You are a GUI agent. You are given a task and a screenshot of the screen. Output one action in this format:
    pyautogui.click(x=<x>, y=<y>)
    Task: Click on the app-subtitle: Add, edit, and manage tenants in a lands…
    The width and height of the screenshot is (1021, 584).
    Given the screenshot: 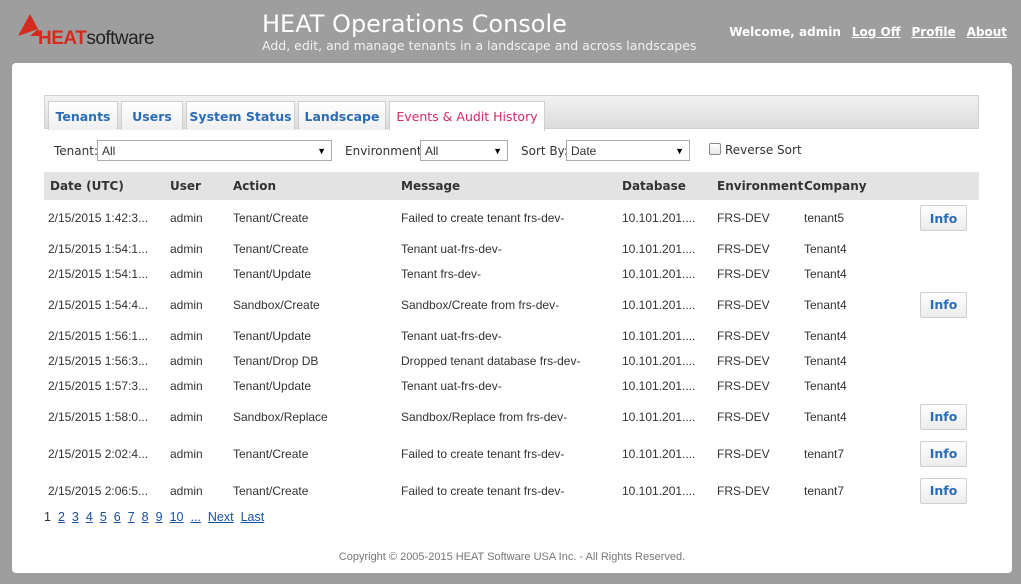 What is the action you would take?
    pyautogui.click(x=479, y=45)
    